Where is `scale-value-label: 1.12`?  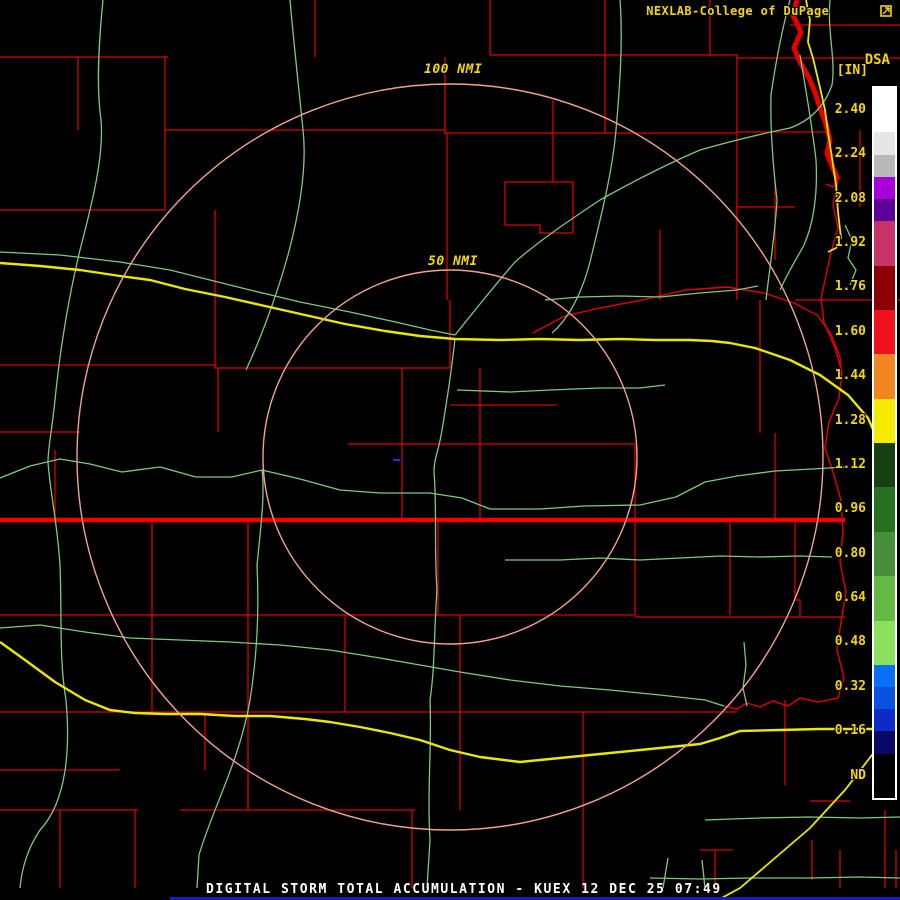 scale-value-label: 1.12 is located at coordinates (850, 464).